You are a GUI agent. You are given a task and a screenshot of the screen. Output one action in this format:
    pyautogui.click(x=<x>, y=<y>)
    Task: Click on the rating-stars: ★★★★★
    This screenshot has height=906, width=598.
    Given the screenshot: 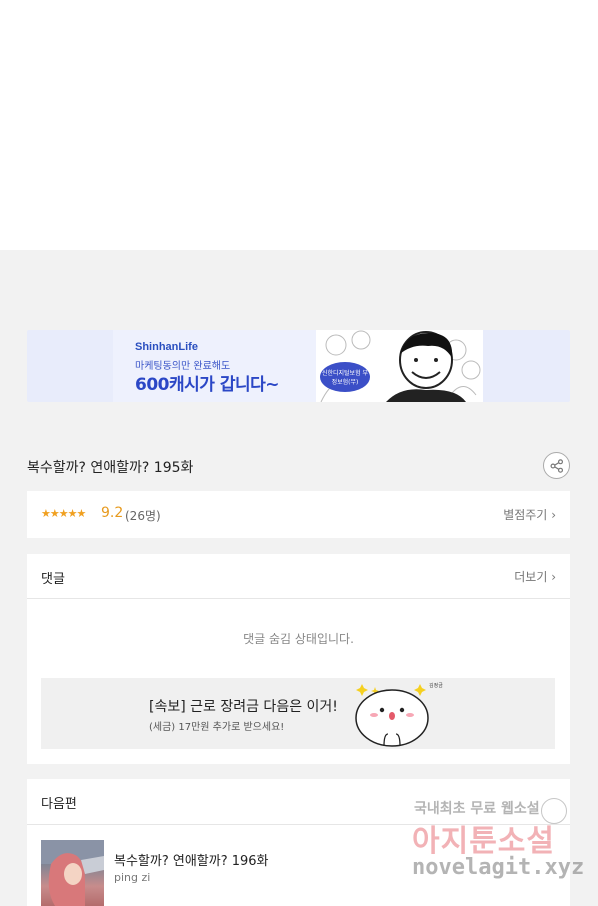 What is the action you would take?
    pyautogui.click(x=63, y=513)
    